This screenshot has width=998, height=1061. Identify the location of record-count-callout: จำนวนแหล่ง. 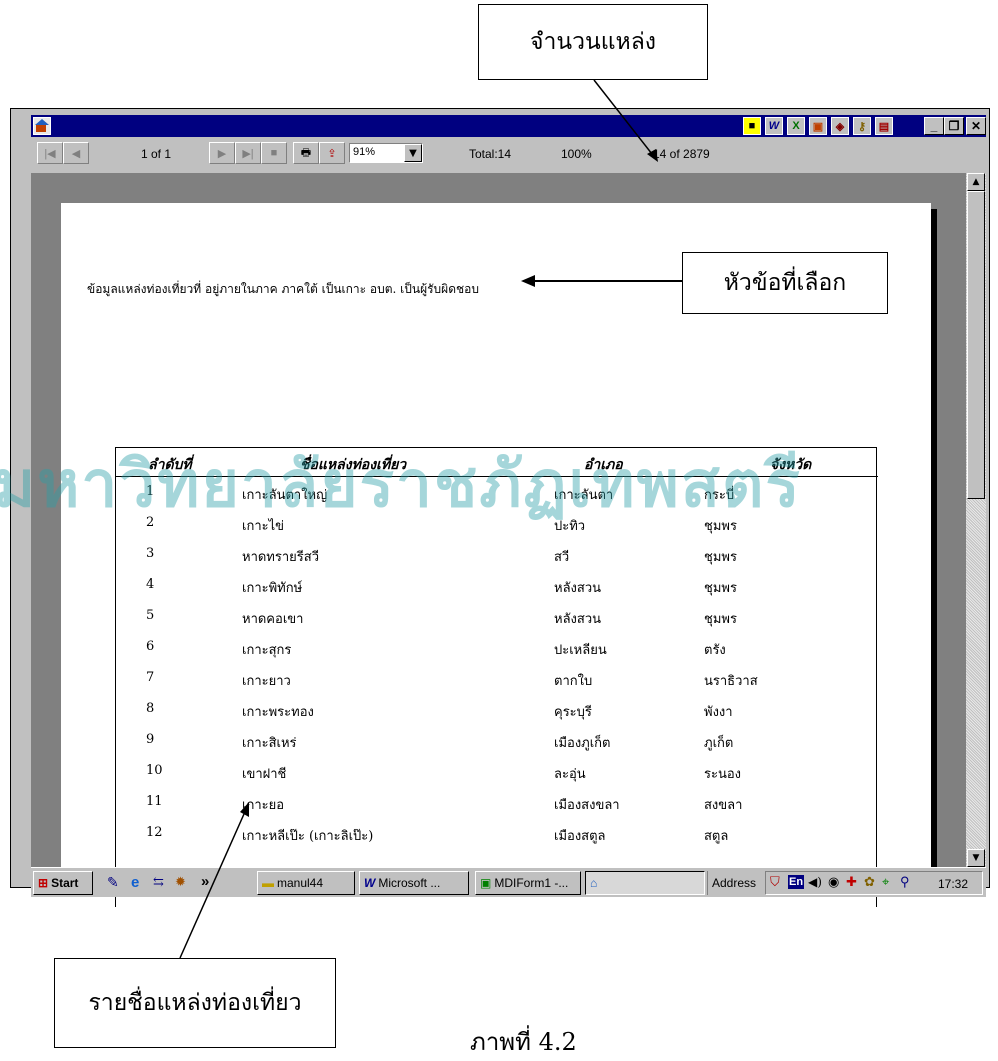
(593, 42).